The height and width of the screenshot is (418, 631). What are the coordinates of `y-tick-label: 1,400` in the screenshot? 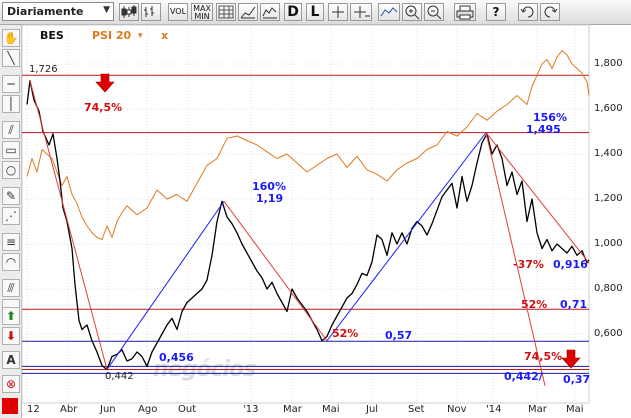 It's located at (608, 153).